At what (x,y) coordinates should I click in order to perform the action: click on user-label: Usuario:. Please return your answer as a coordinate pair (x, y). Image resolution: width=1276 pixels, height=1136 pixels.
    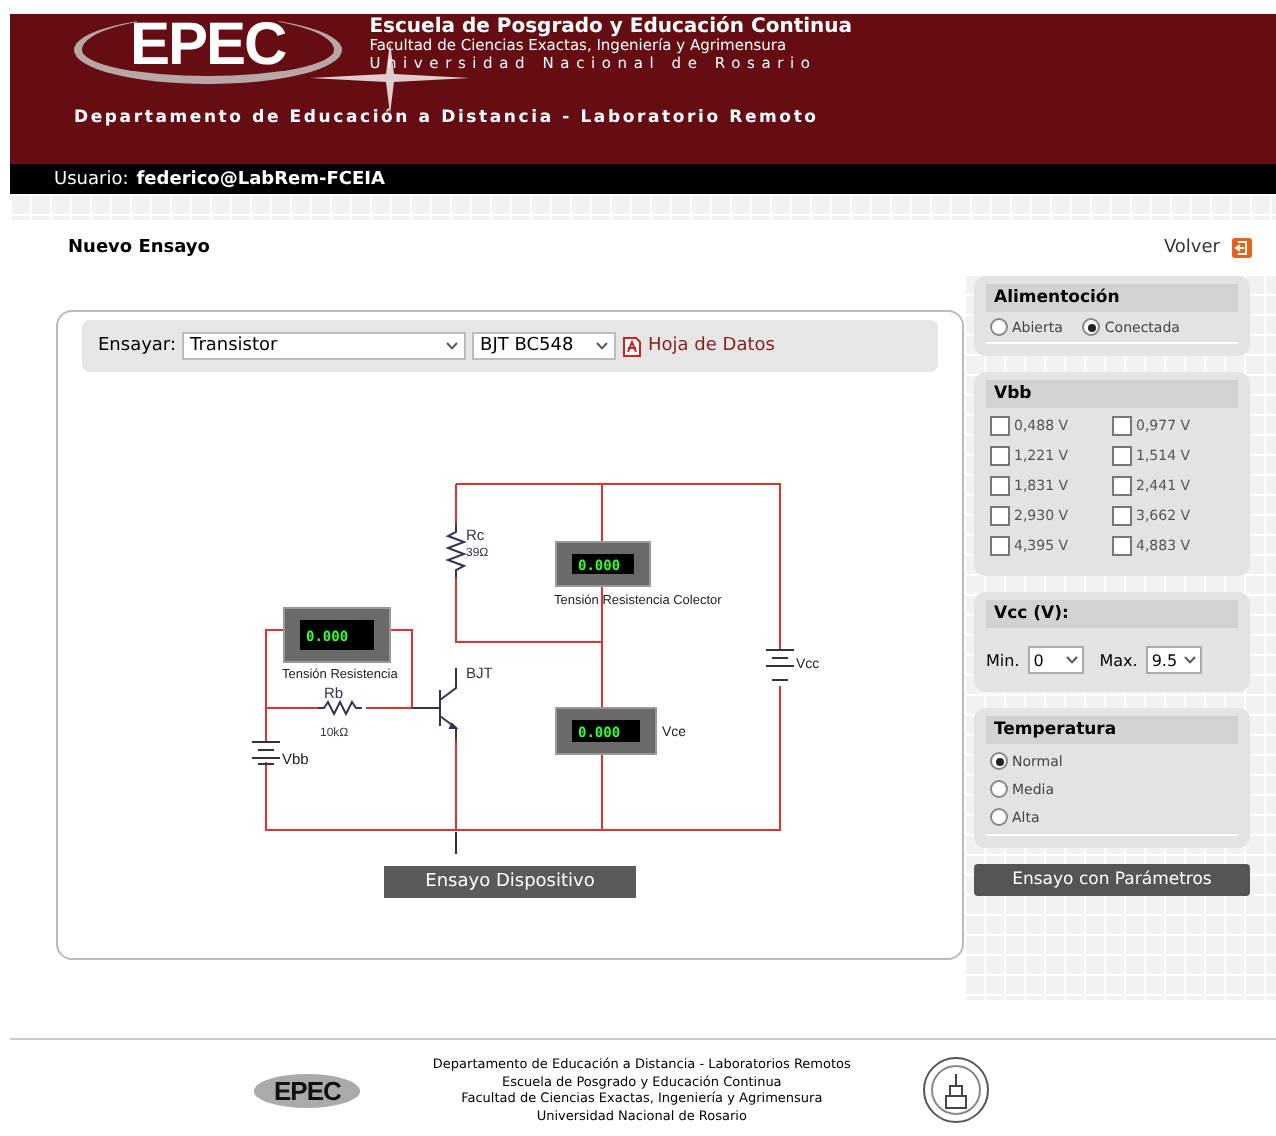
    Looking at the image, I should click on (91, 179).